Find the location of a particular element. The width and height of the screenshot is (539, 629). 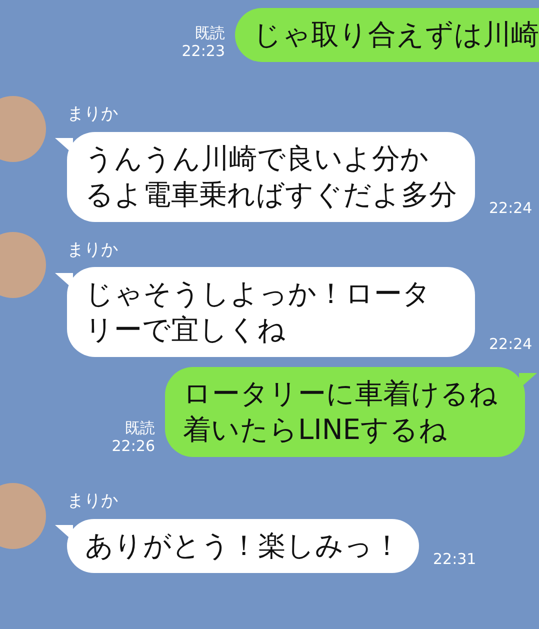

timestamp: 22:31 is located at coordinates (454, 559).